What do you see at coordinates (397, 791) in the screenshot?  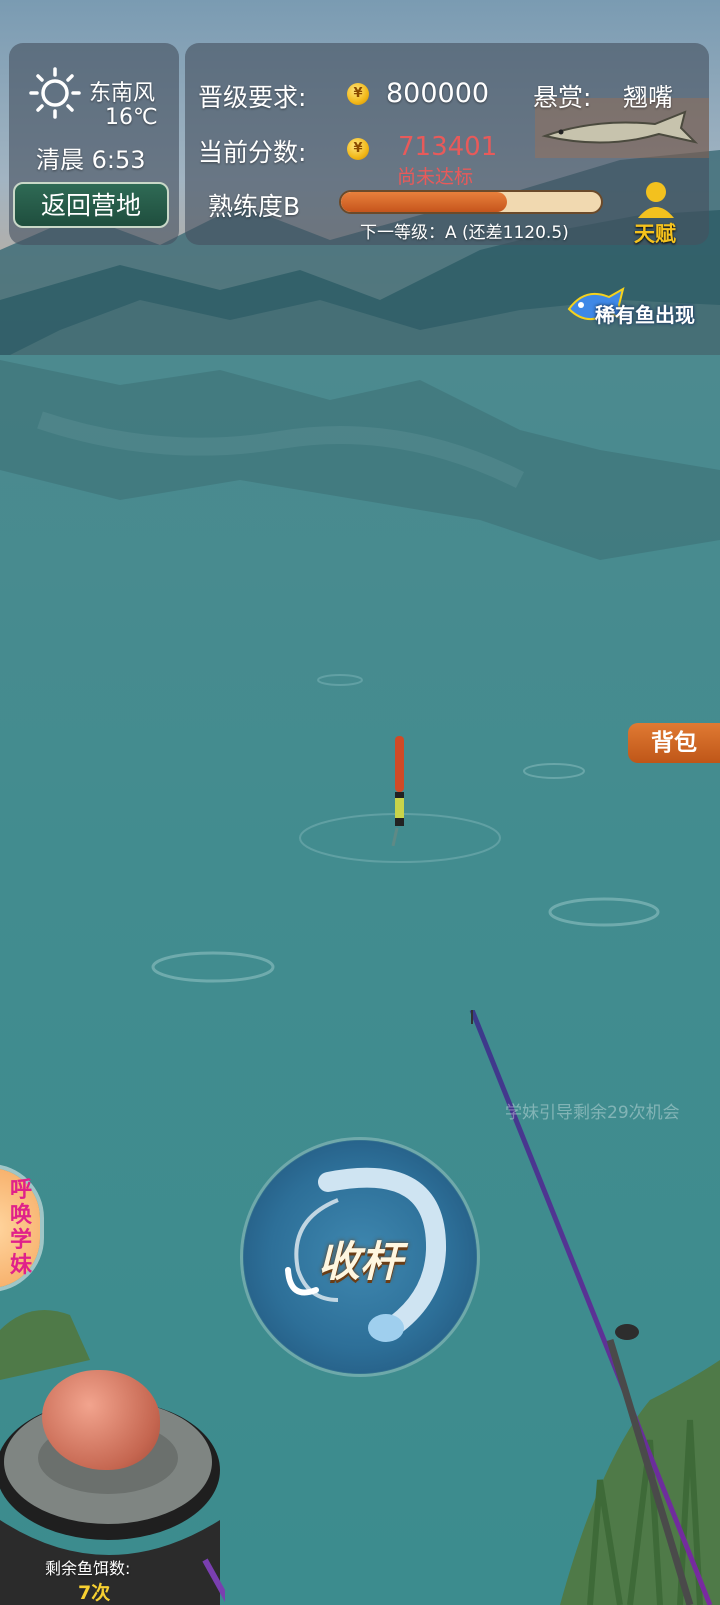 I see `fishing-float` at bounding box center [397, 791].